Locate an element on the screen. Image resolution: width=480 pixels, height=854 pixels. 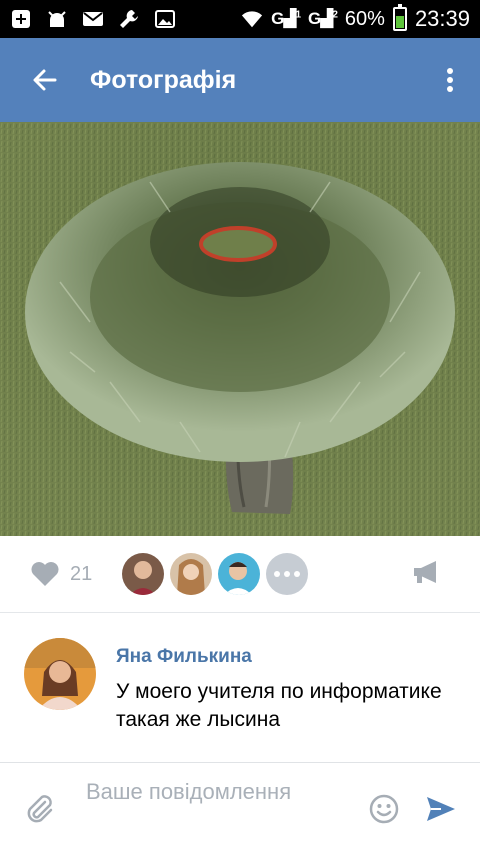
battery-percent: 60% is located at coordinates (364, 18).